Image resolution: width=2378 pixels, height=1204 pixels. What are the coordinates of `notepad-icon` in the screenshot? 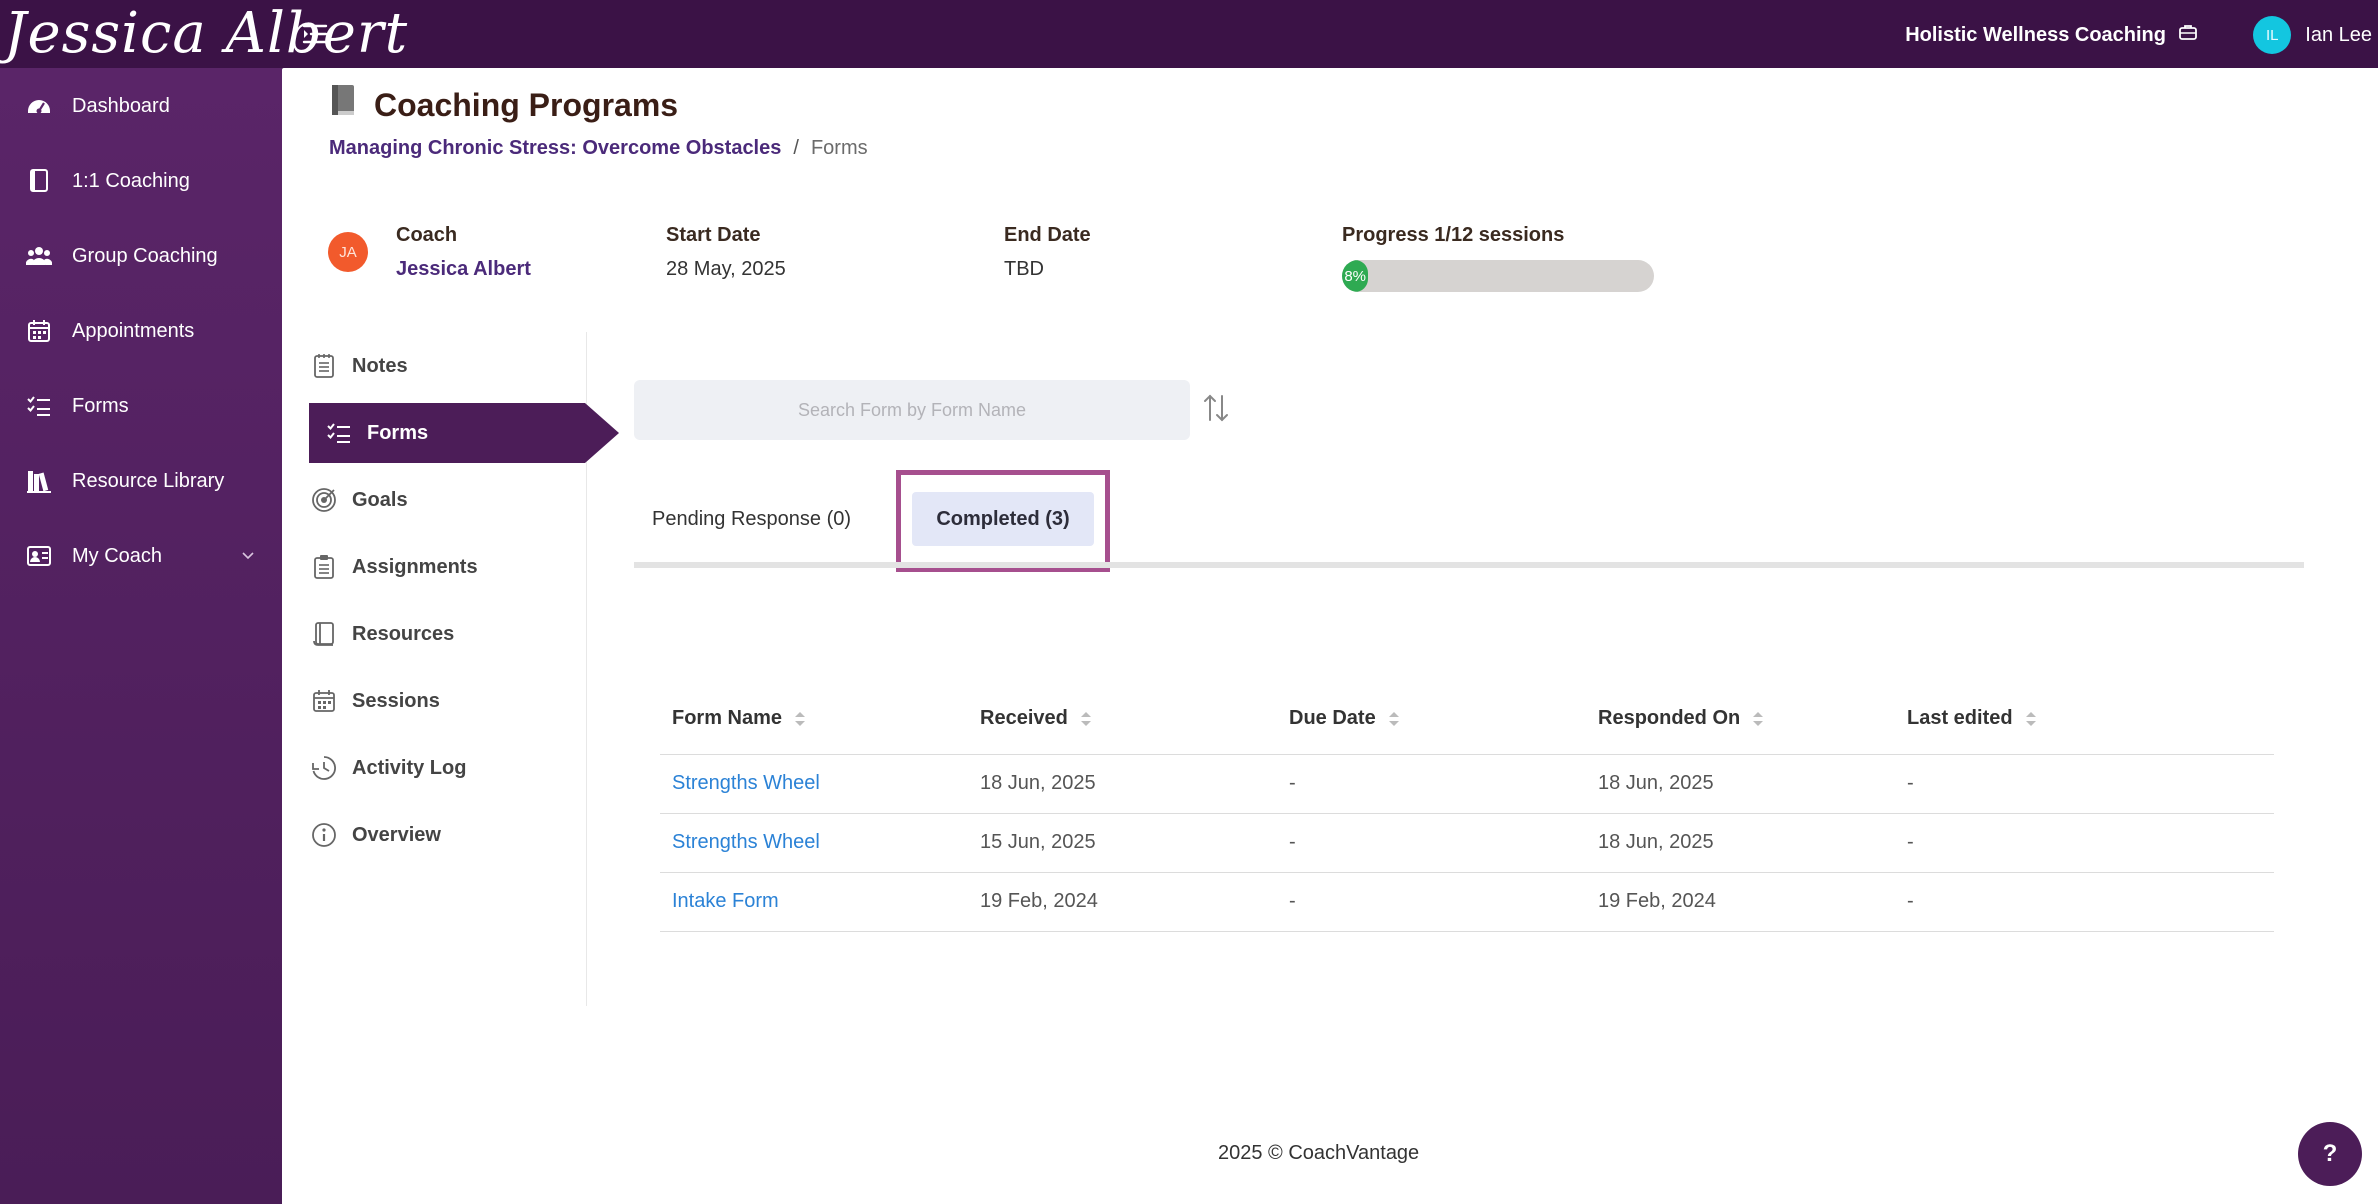 It's located at (324, 366).